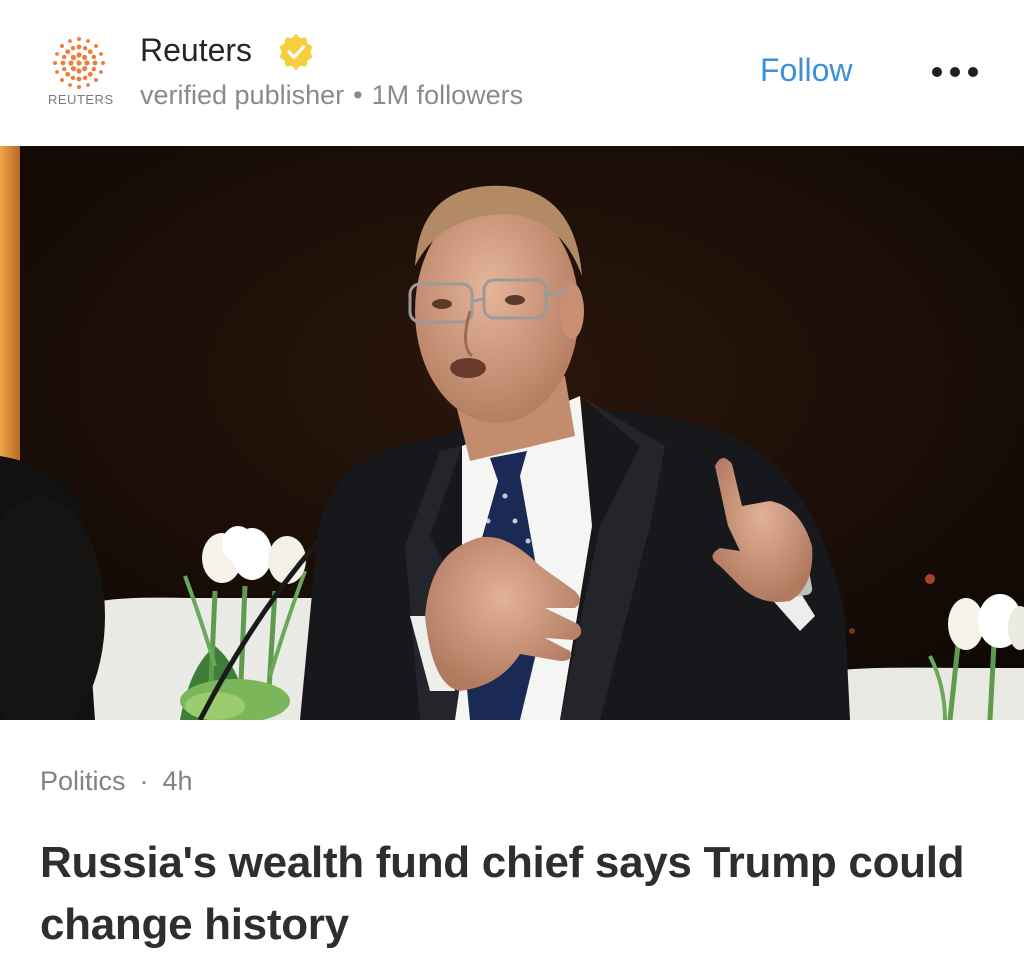 This screenshot has width=1024, height=964. I want to click on logo-wordmark: REUTERS, so click(81, 99).